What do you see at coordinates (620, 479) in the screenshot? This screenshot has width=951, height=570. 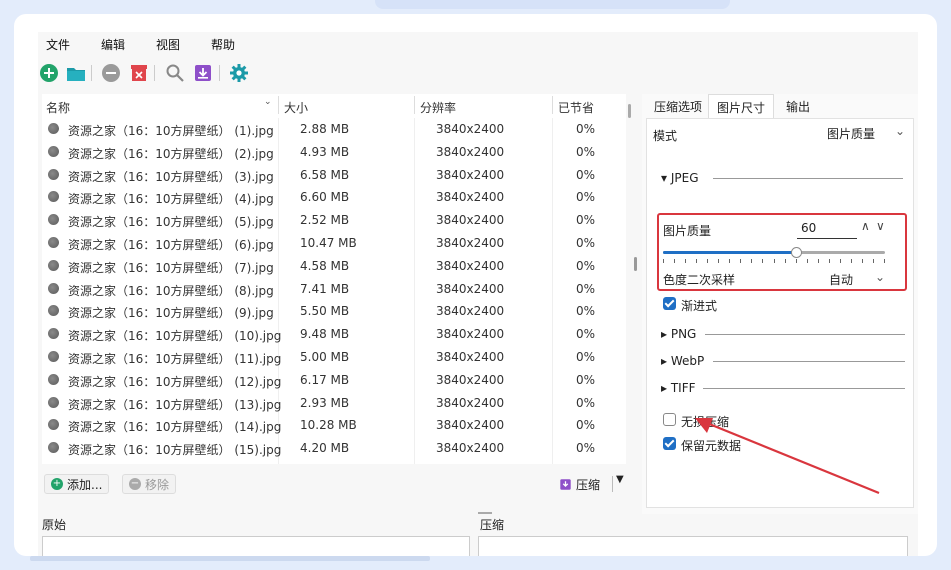 I see `compress-dropdown-icon: ▼` at bounding box center [620, 479].